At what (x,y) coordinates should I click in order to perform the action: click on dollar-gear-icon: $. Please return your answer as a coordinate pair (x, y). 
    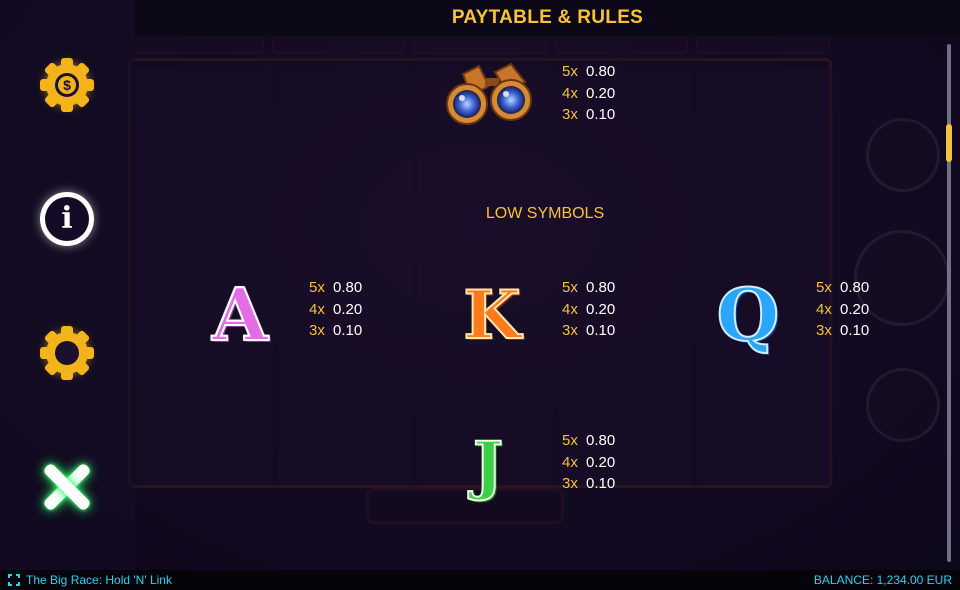
    Looking at the image, I should click on (67, 85).